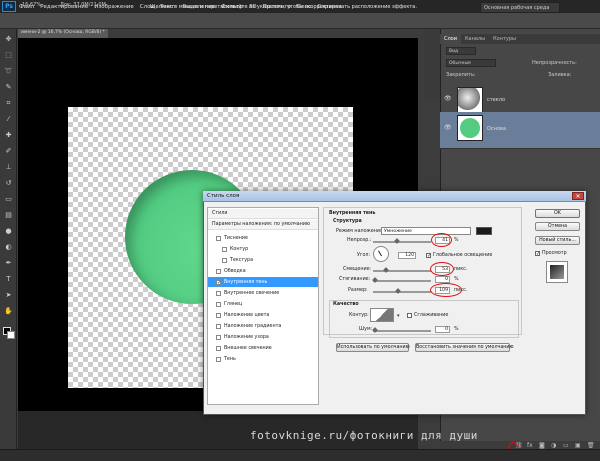 The height and width of the screenshot is (461, 600). Describe the element at coordinates (554, 253) in the screenshot. I see `preview-label: Просмотр` at that location.